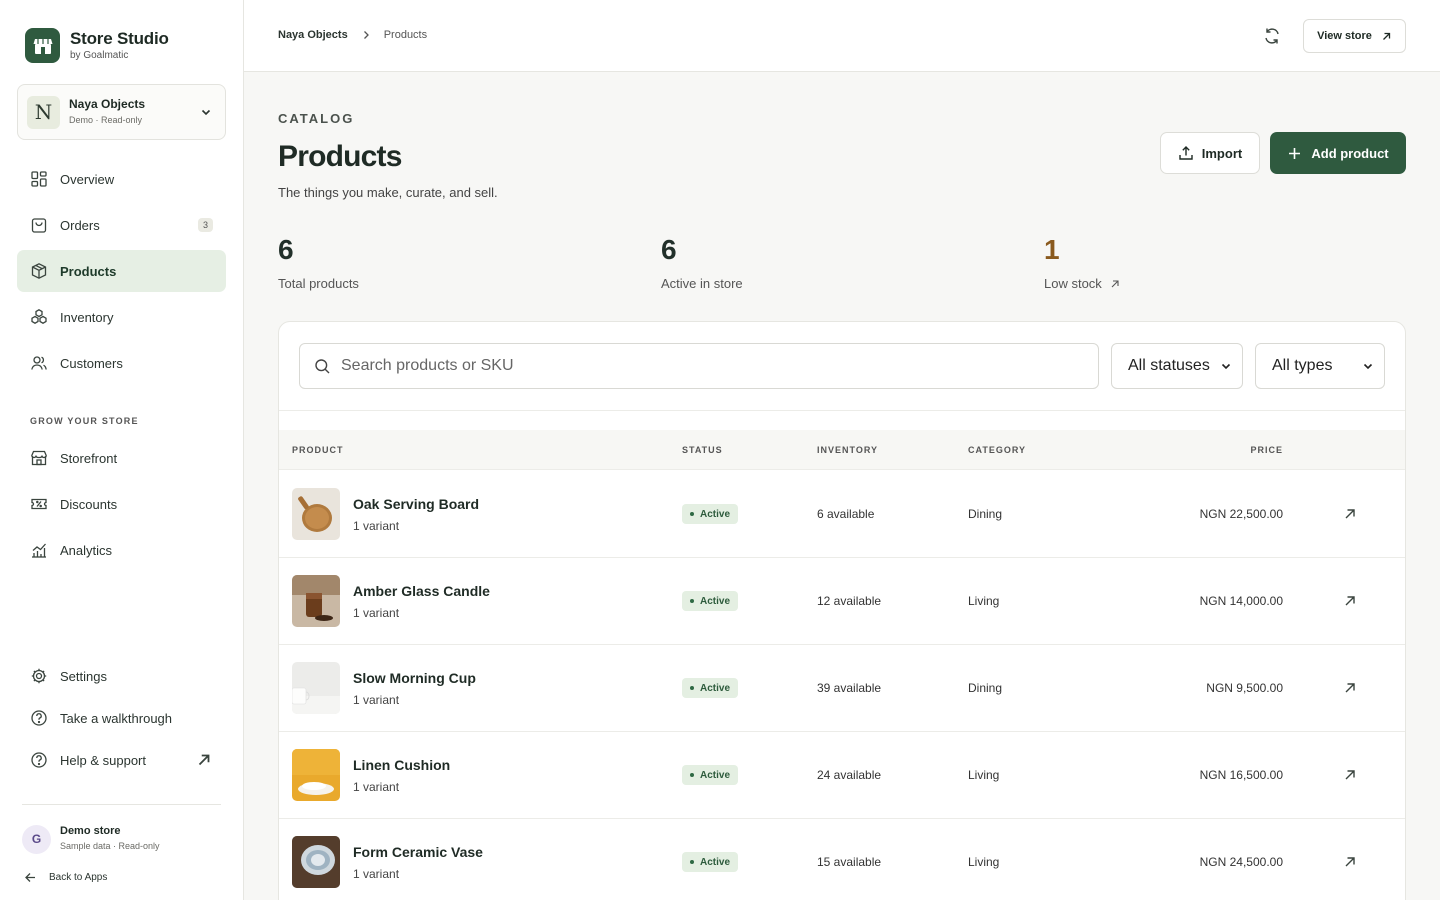 This screenshot has height=900, width=1440. I want to click on sidebar-item-overview: Overview, so click(121, 179).